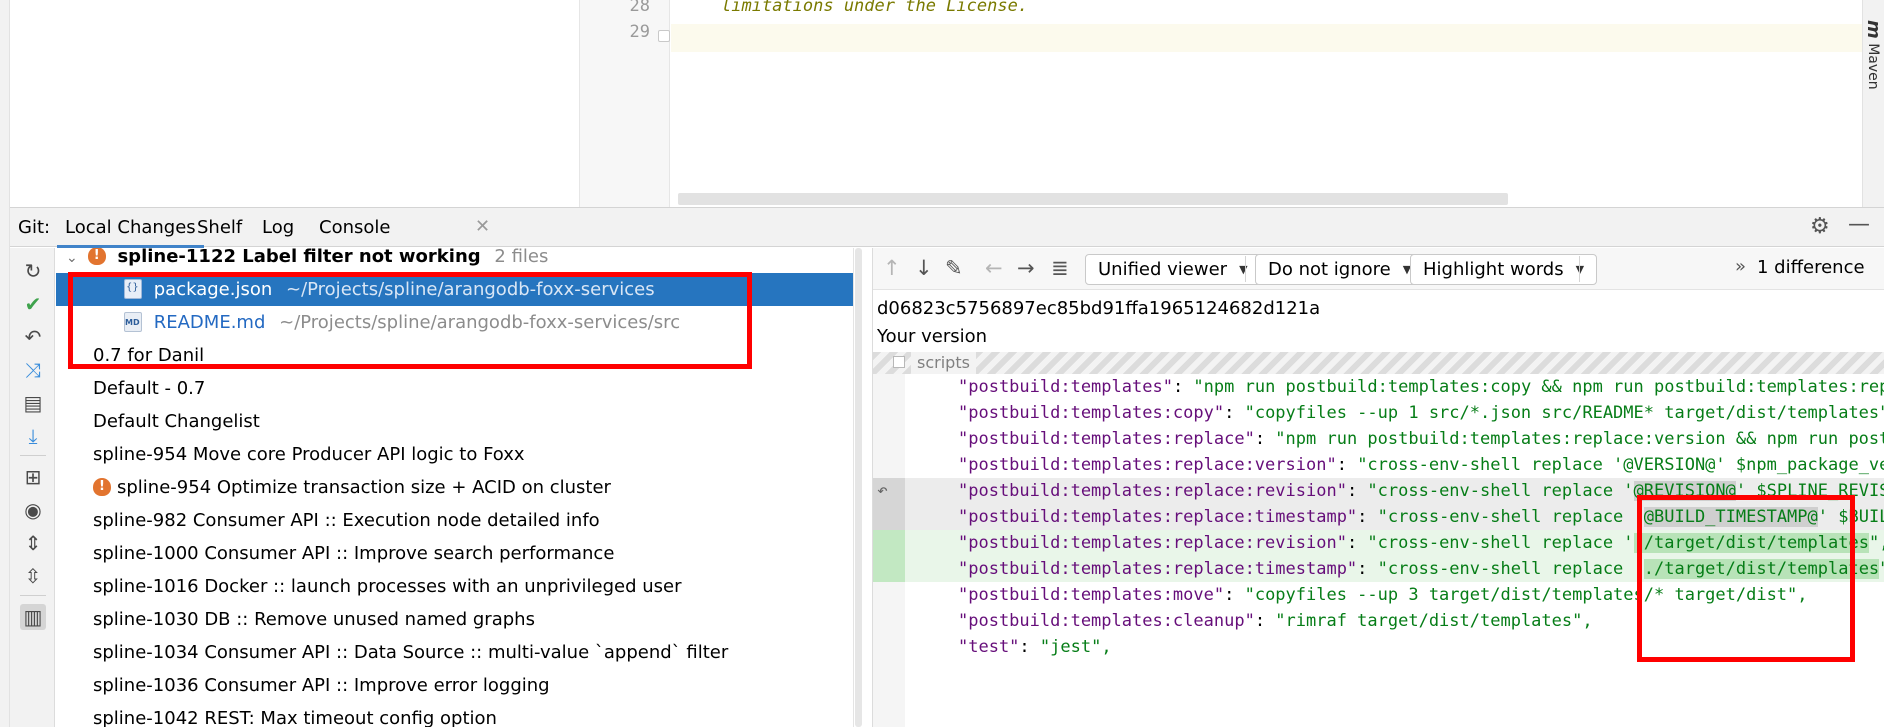 Image resolution: width=1884 pixels, height=727 pixels. I want to click on edit-source-icon: ✎, so click(954, 268).